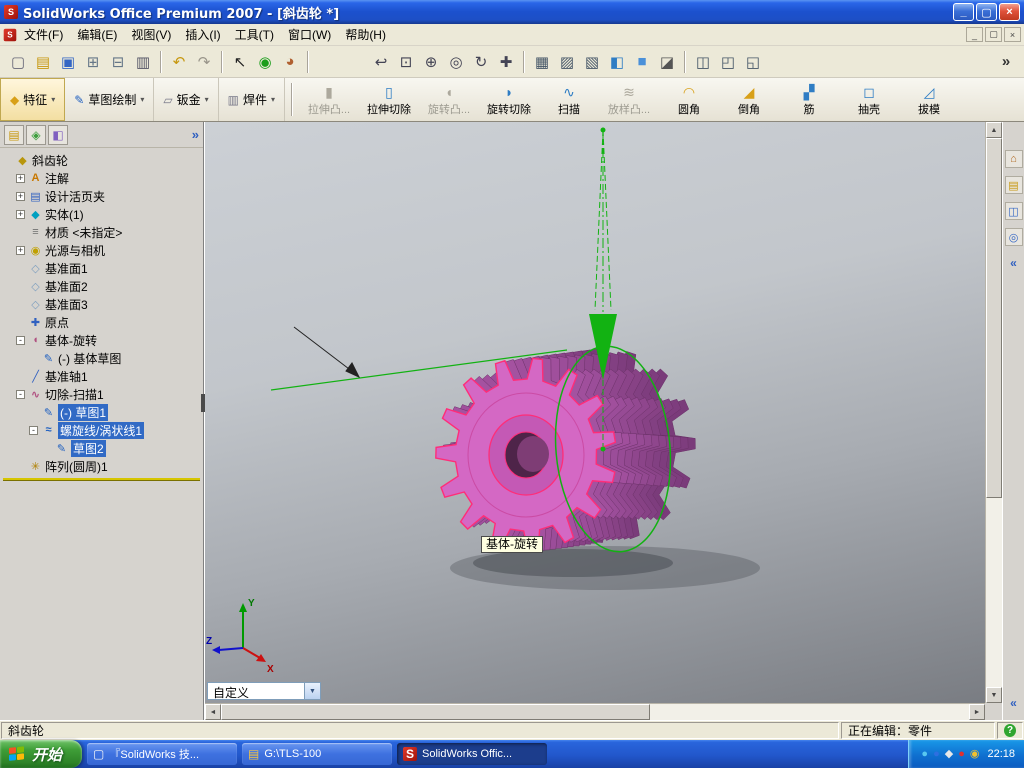  I want to click on menu-item: 窗口(W), so click(309, 34).